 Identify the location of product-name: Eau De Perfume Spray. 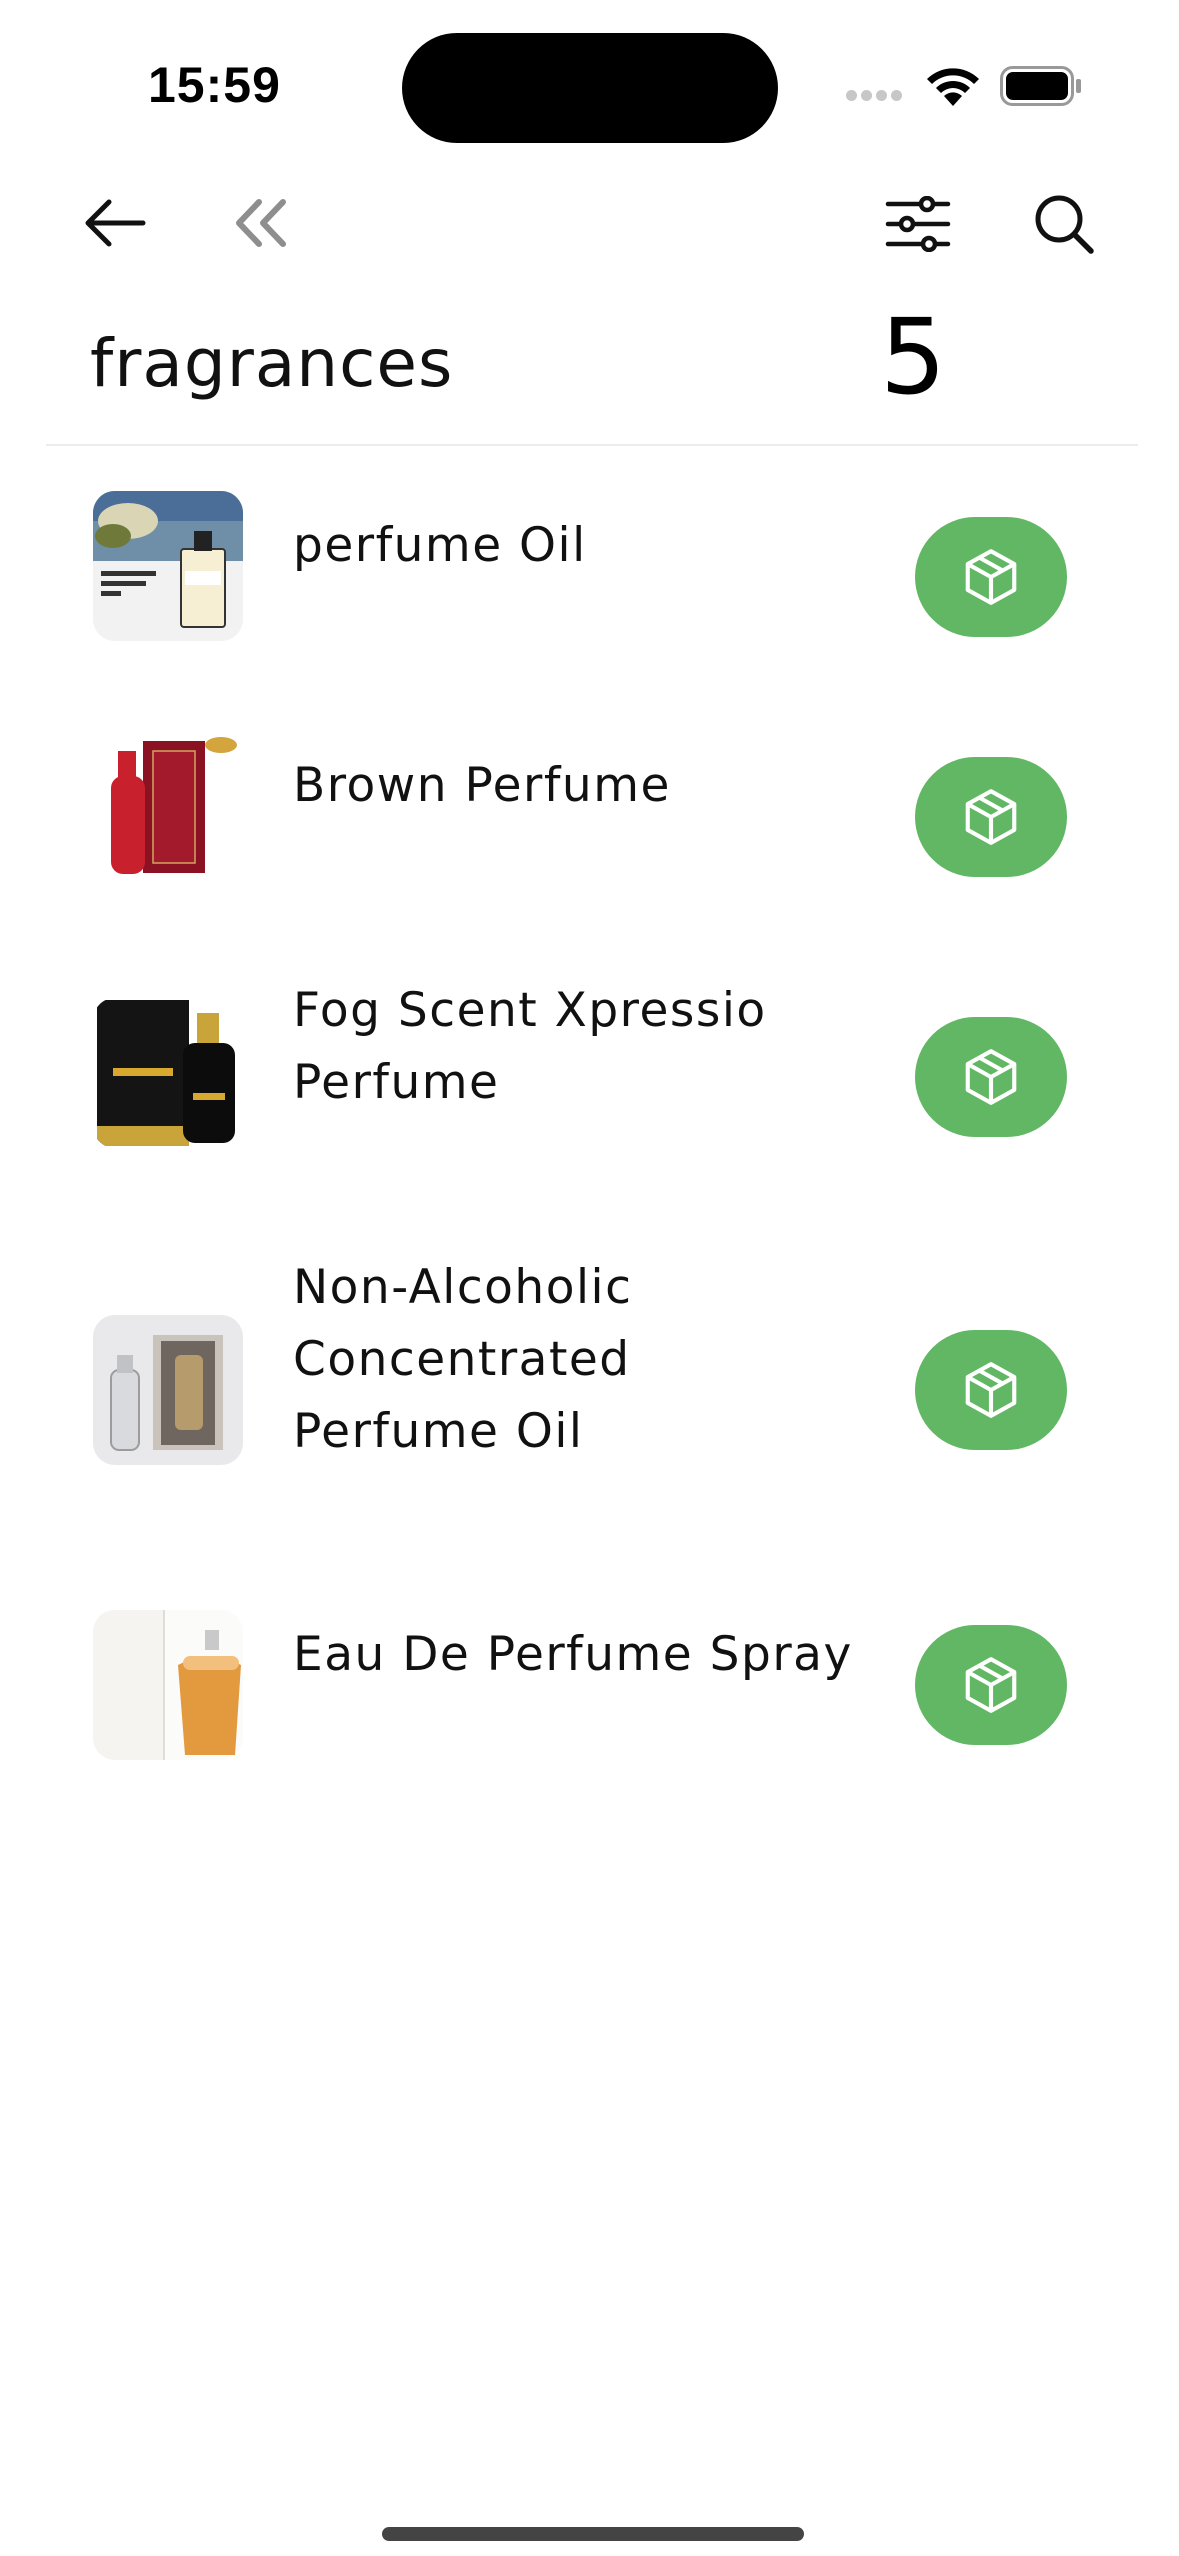
(573, 1654).